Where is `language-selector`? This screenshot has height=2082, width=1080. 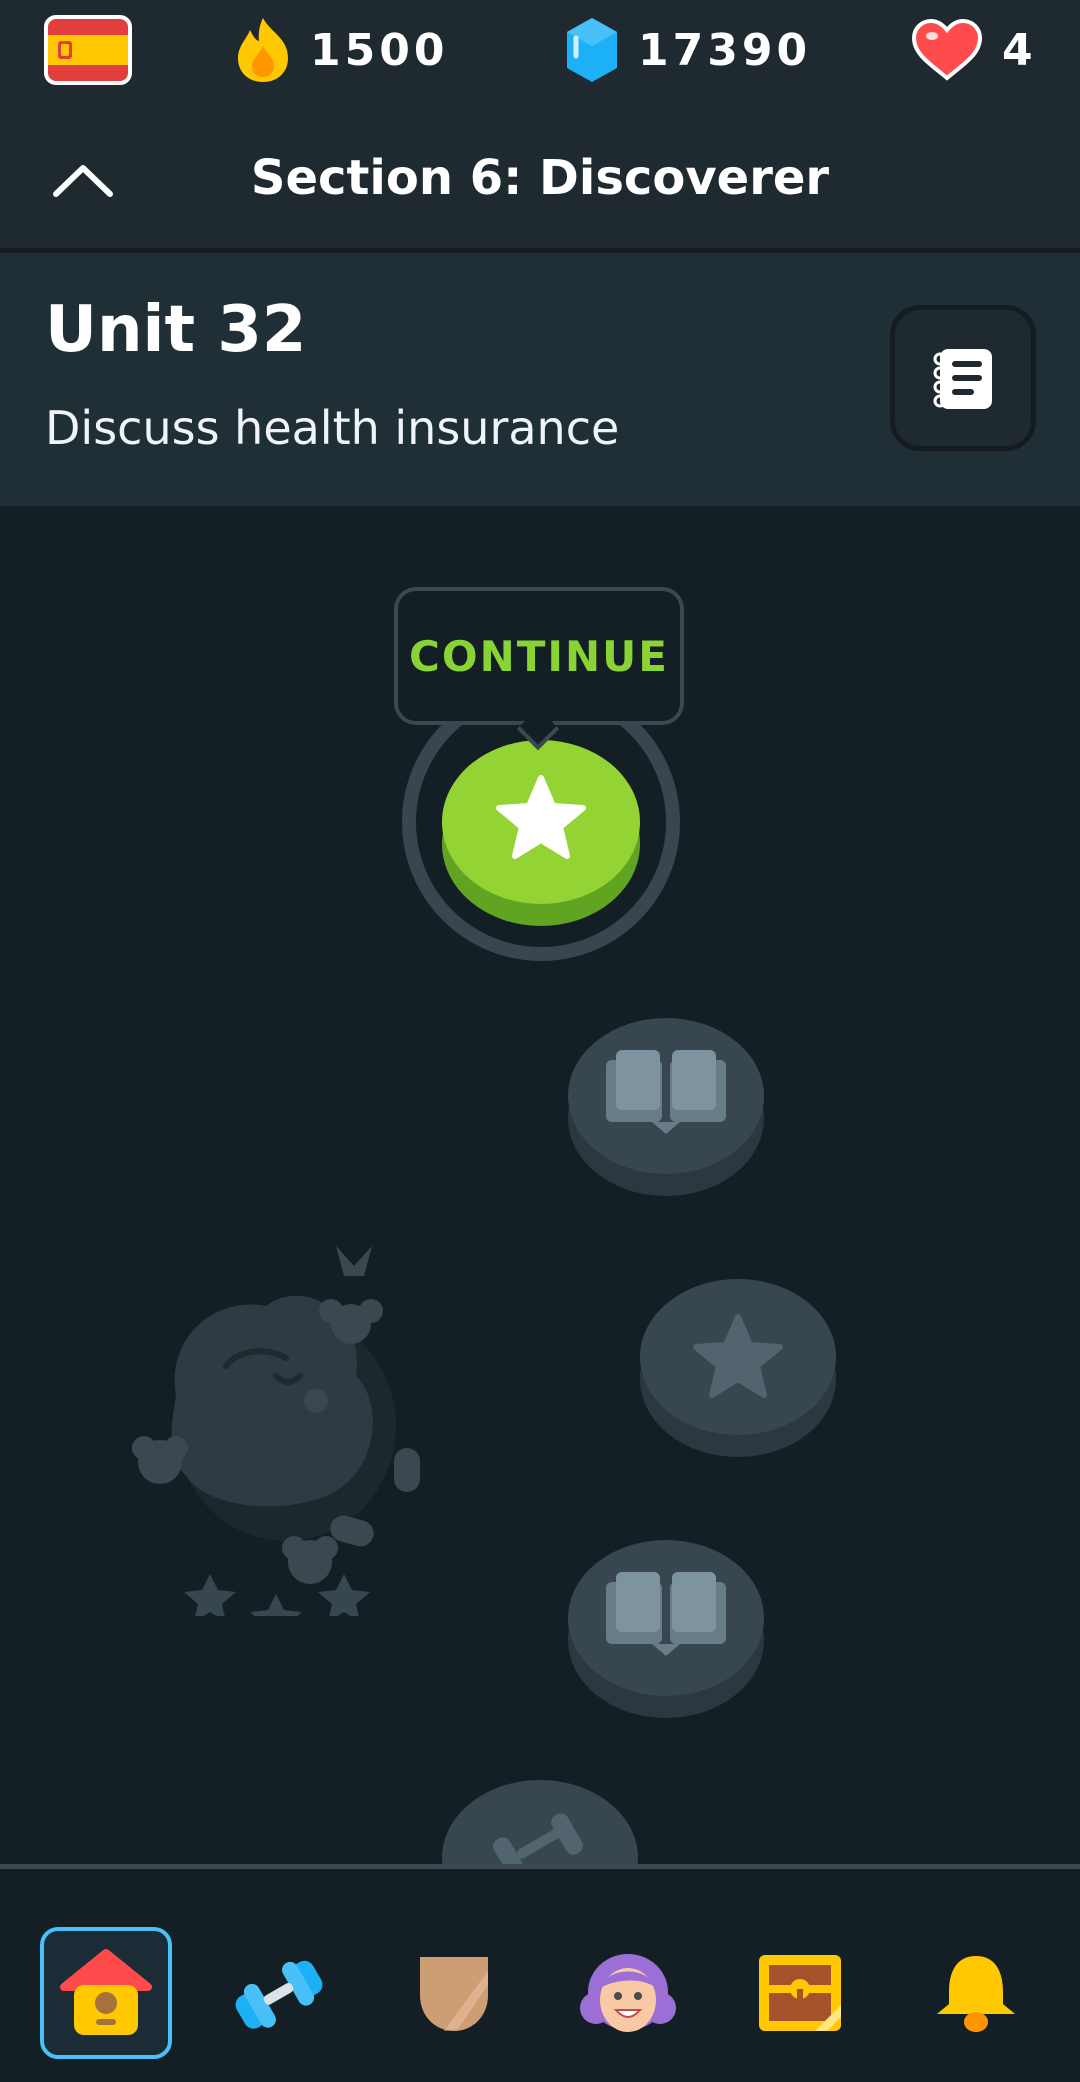
language-selector is located at coordinates (88, 50).